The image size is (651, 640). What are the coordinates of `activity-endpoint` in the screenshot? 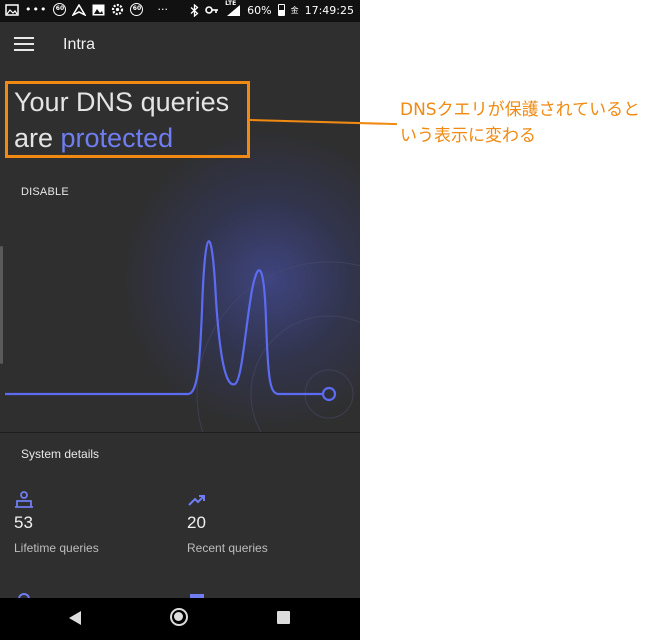 It's located at (329, 394).